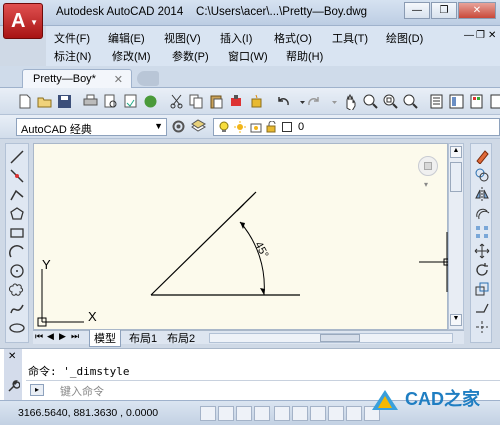 Image resolution: width=500 pixels, height=425 pixels. I want to click on redo-icon, so click(314, 101).